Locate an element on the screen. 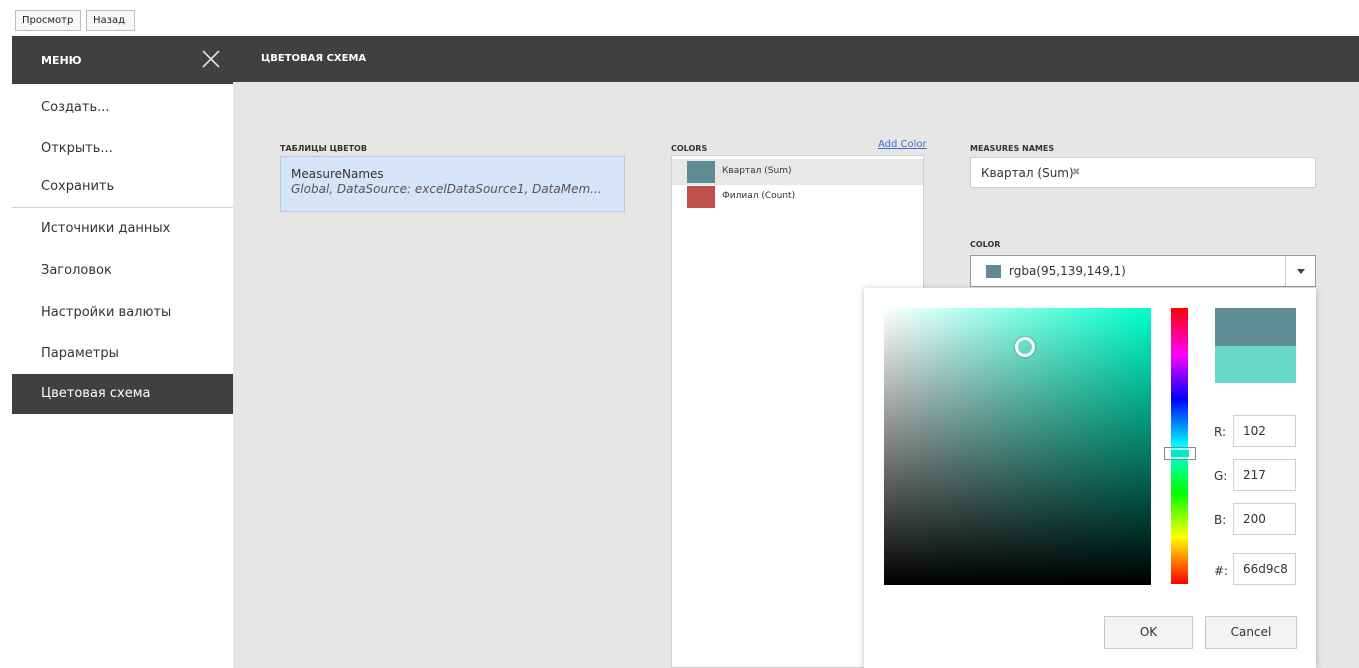 The width and height of the screenshot is (1359, 668). color-row-branch: Филиал (Count) is located at coordinates (797, 197).